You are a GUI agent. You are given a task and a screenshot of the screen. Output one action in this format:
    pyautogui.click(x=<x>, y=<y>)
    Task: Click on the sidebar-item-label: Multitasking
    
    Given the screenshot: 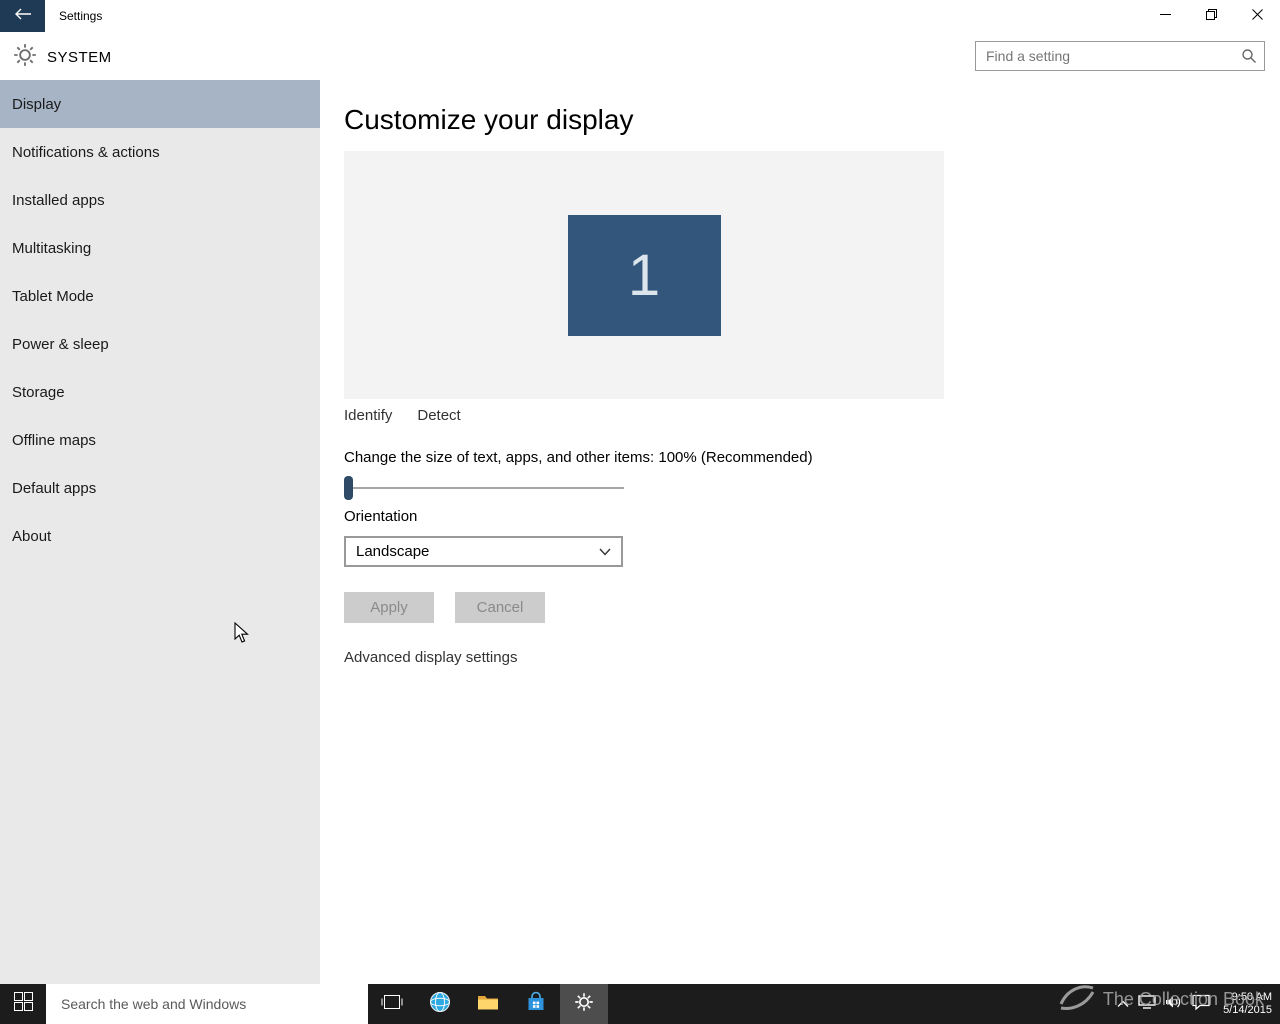 What is the action you would take?
    pyautogui.click(x=52, y=248)
    